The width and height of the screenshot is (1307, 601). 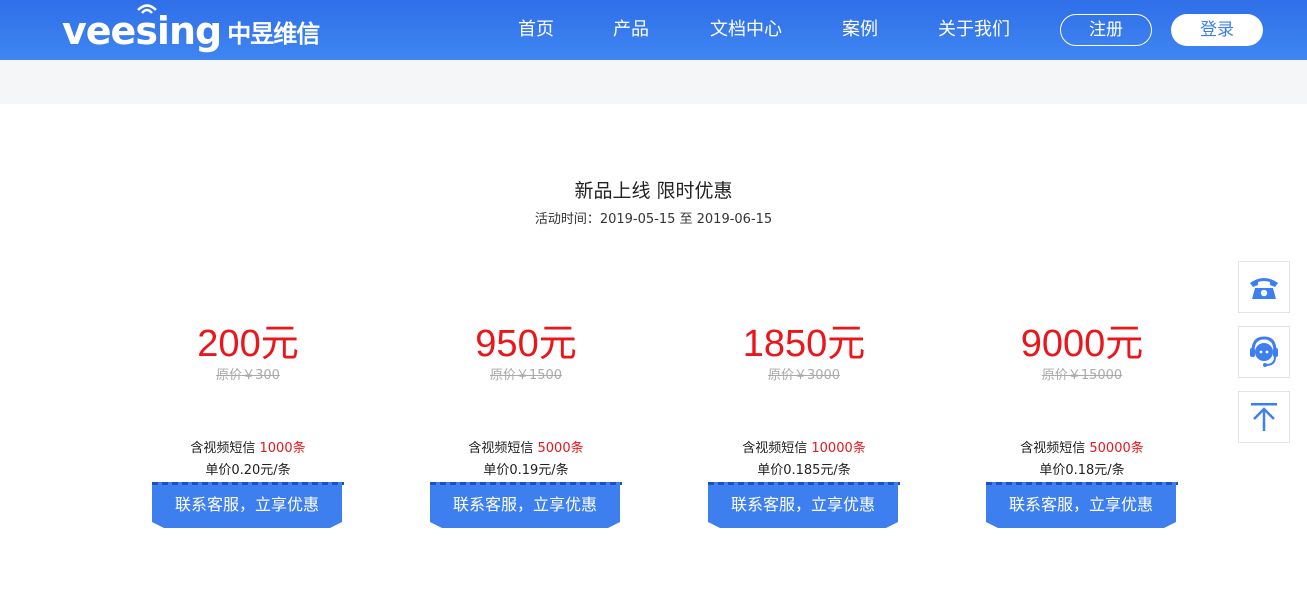 What do you see at coordinates (1082, 375) in the screenshot?
I see `plan-original-price: 原价￥15000` at bounding box center [1082, 375].